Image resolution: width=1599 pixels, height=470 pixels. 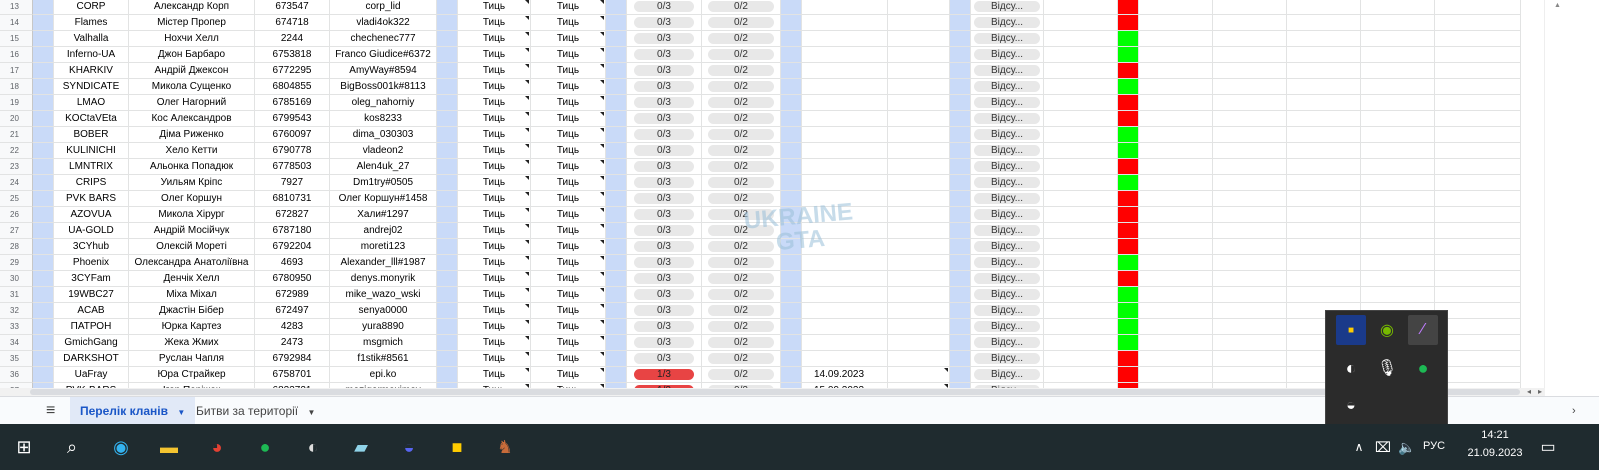 I want to click on cell-leader: Микола Хірург, so click(x=192, y=215).